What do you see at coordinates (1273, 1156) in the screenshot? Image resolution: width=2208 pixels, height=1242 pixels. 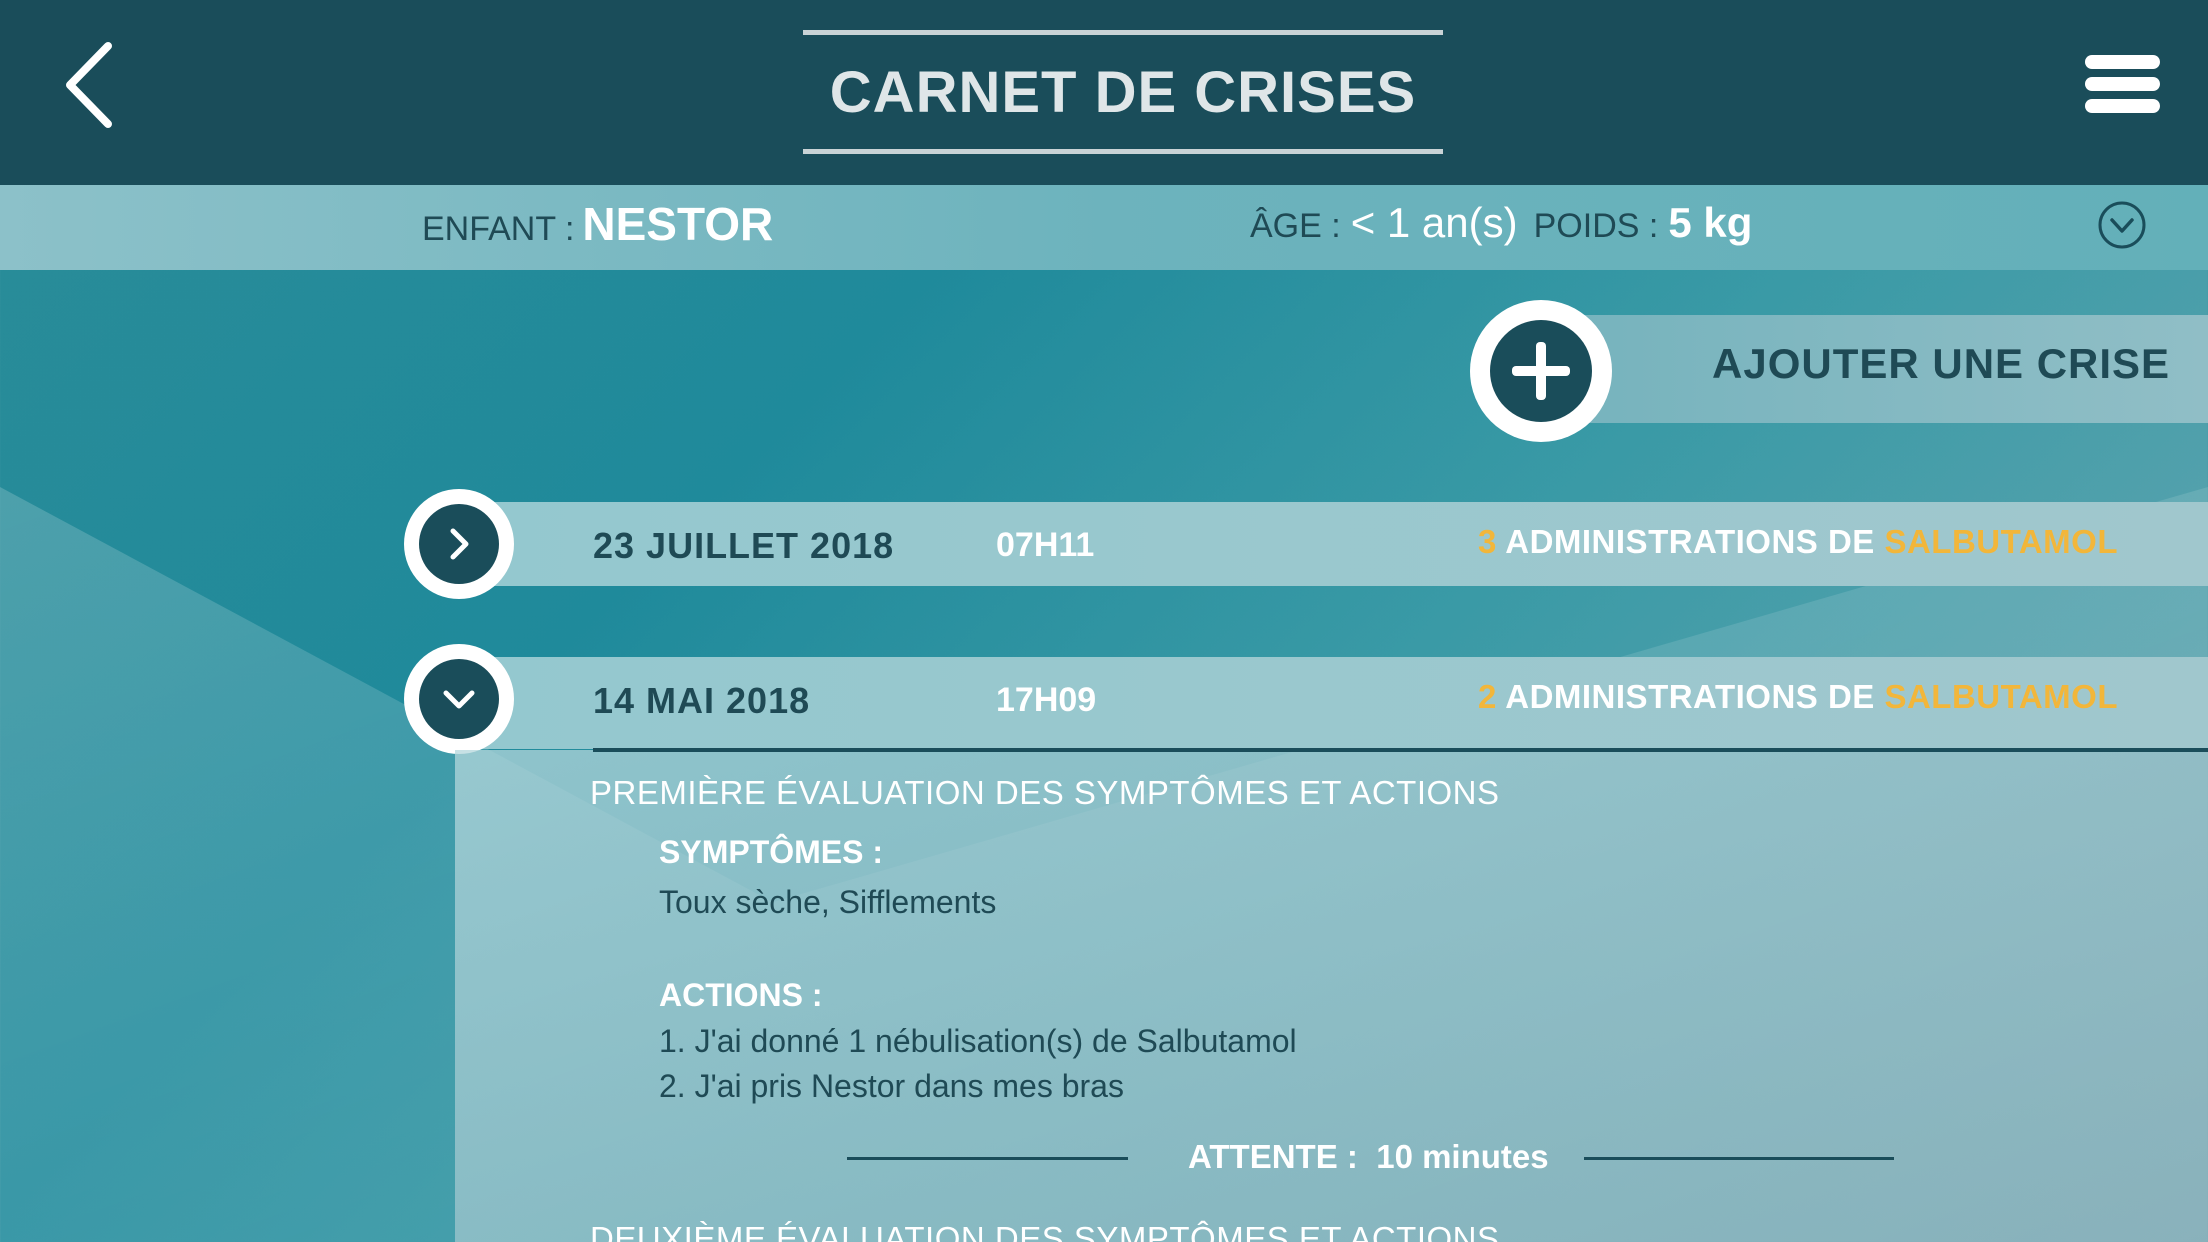 I see `wait-label: ATTENTE :` at bounding box center [1273, 1156].